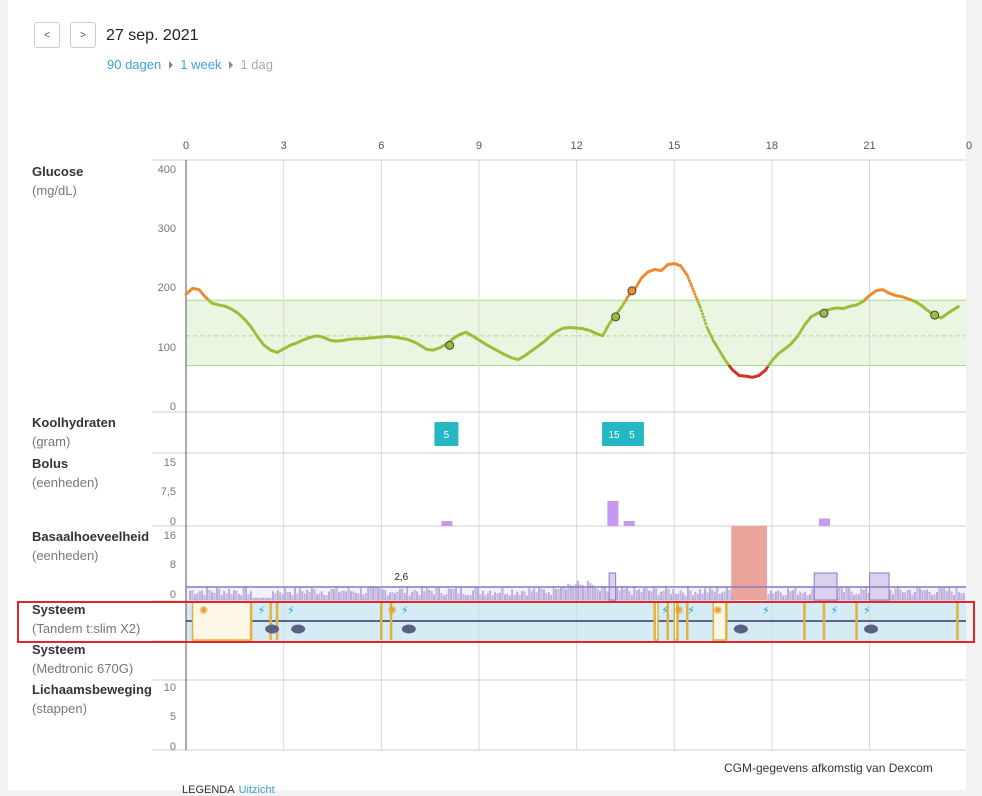 The width and height of the screenshot is (982, 796). What do you see at coordinates (576, 333) in the screenshot?
I see `target-range-band` at bounding box center [576, 333].